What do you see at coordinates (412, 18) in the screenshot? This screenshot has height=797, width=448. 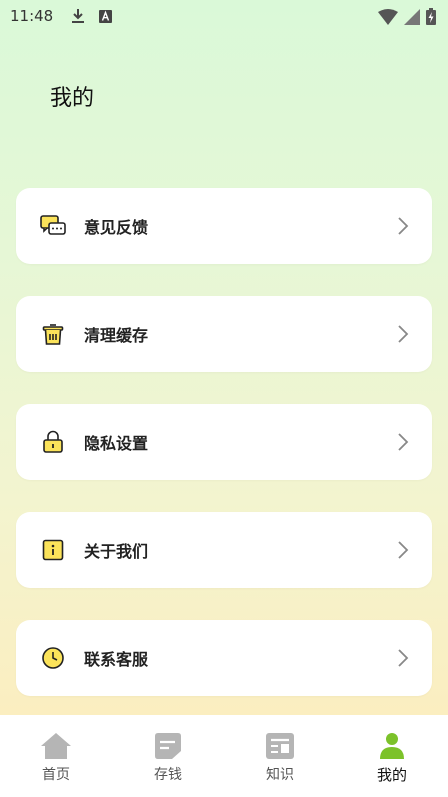 I see `signal-icon` at bounding box center [412, 18].